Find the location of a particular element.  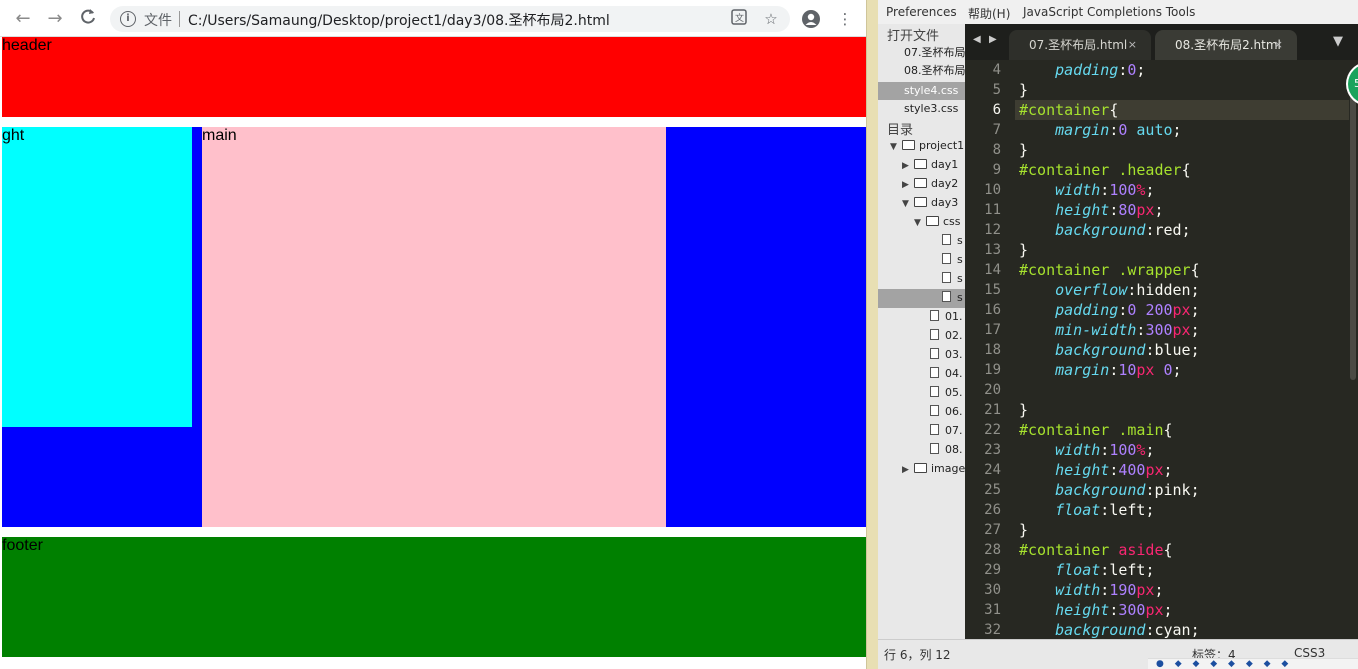

footer-block: footer is located at coordinates (434, 597).